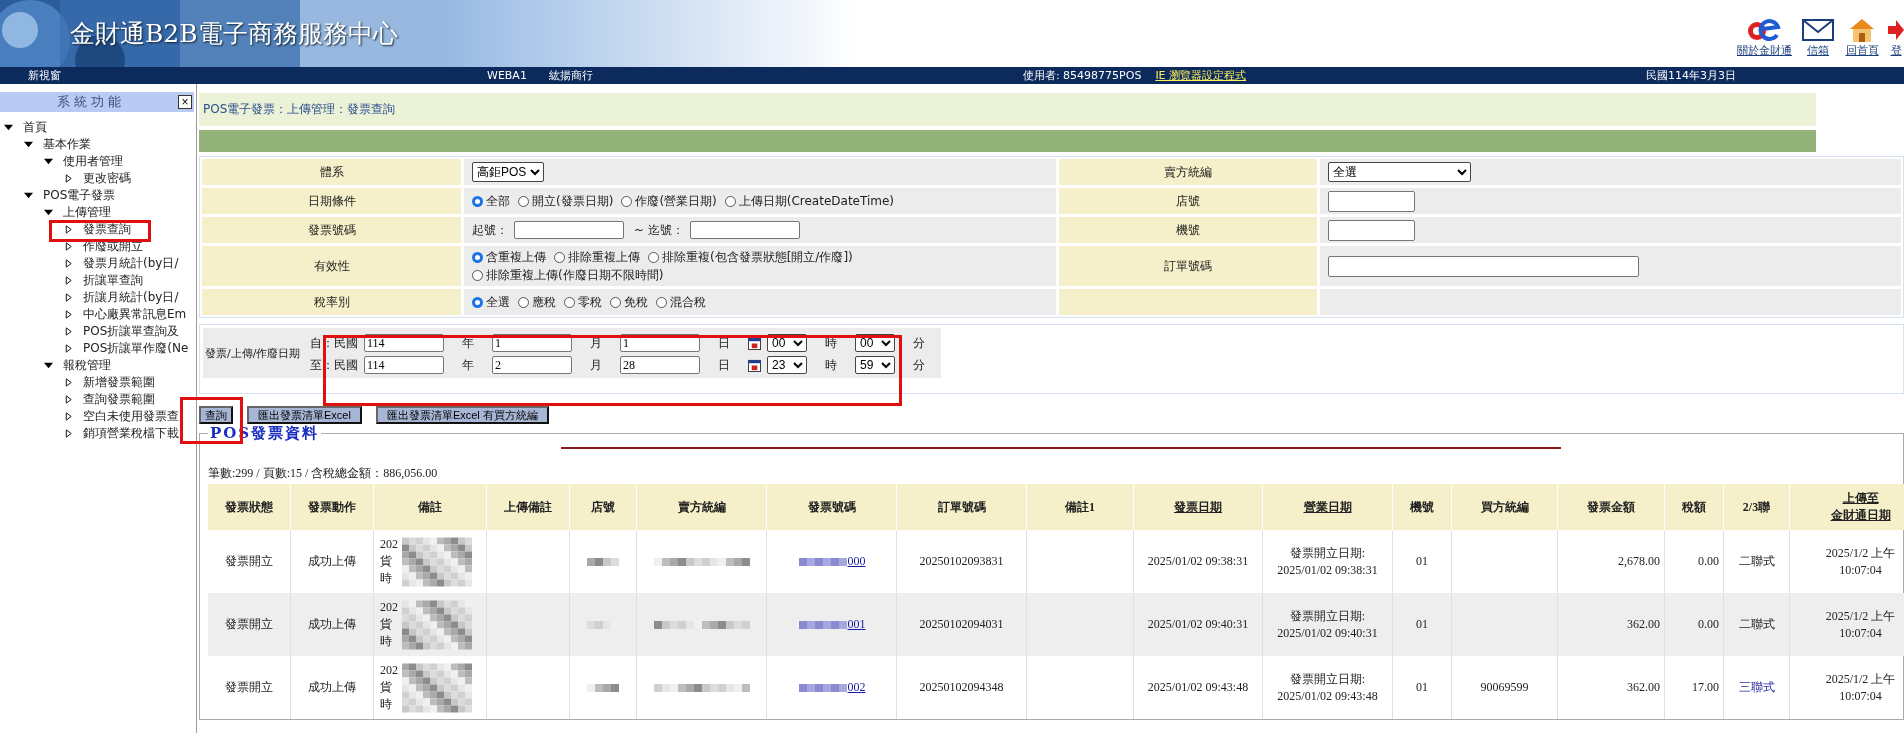  What do you see at coordinates (566, 201) in the screenshot?
I see `radio-option: 開立(發票日期)` at bounding box center [566, 201].